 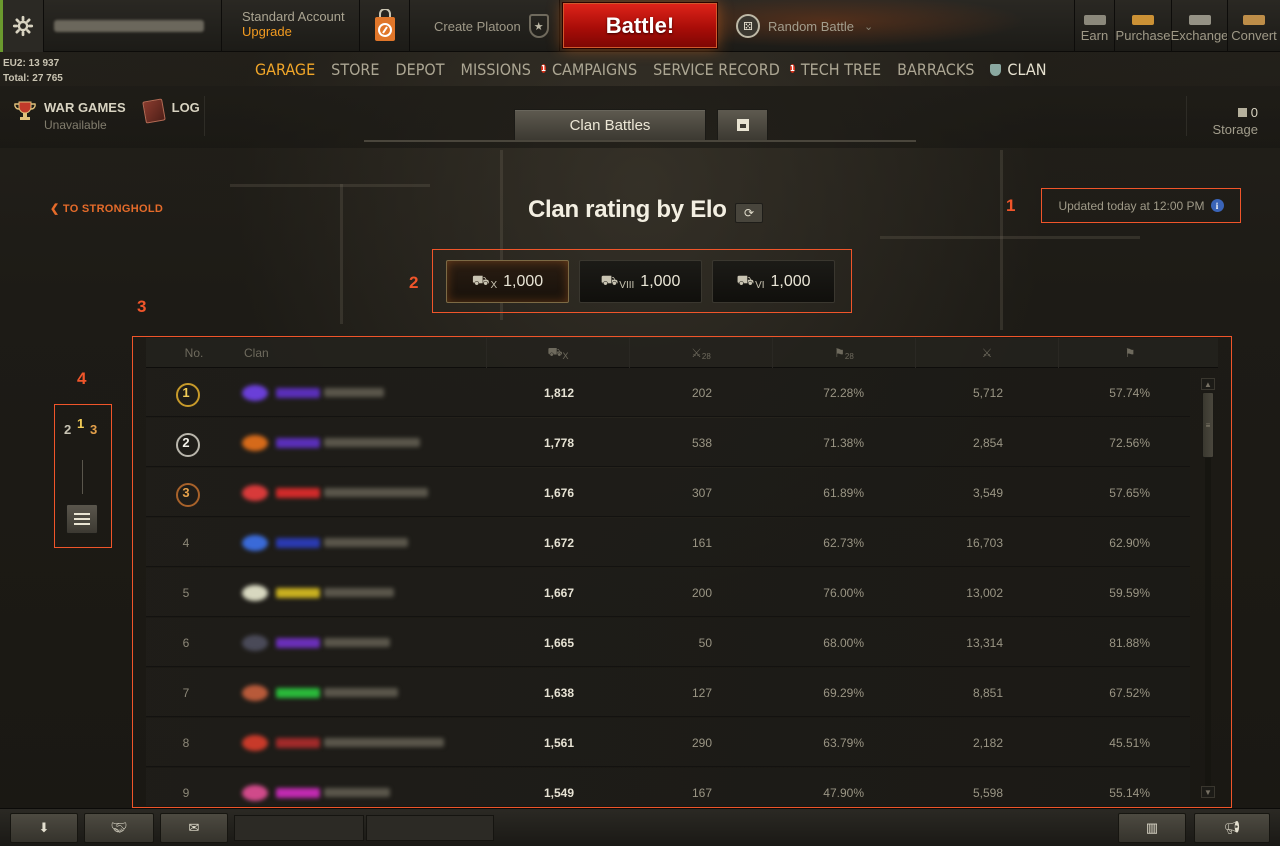 What do you see at coordinates (1129, 392) in the screenshot?
I see `total-win-rate-cell: 57.74%` at bounding box center [1129, 392].